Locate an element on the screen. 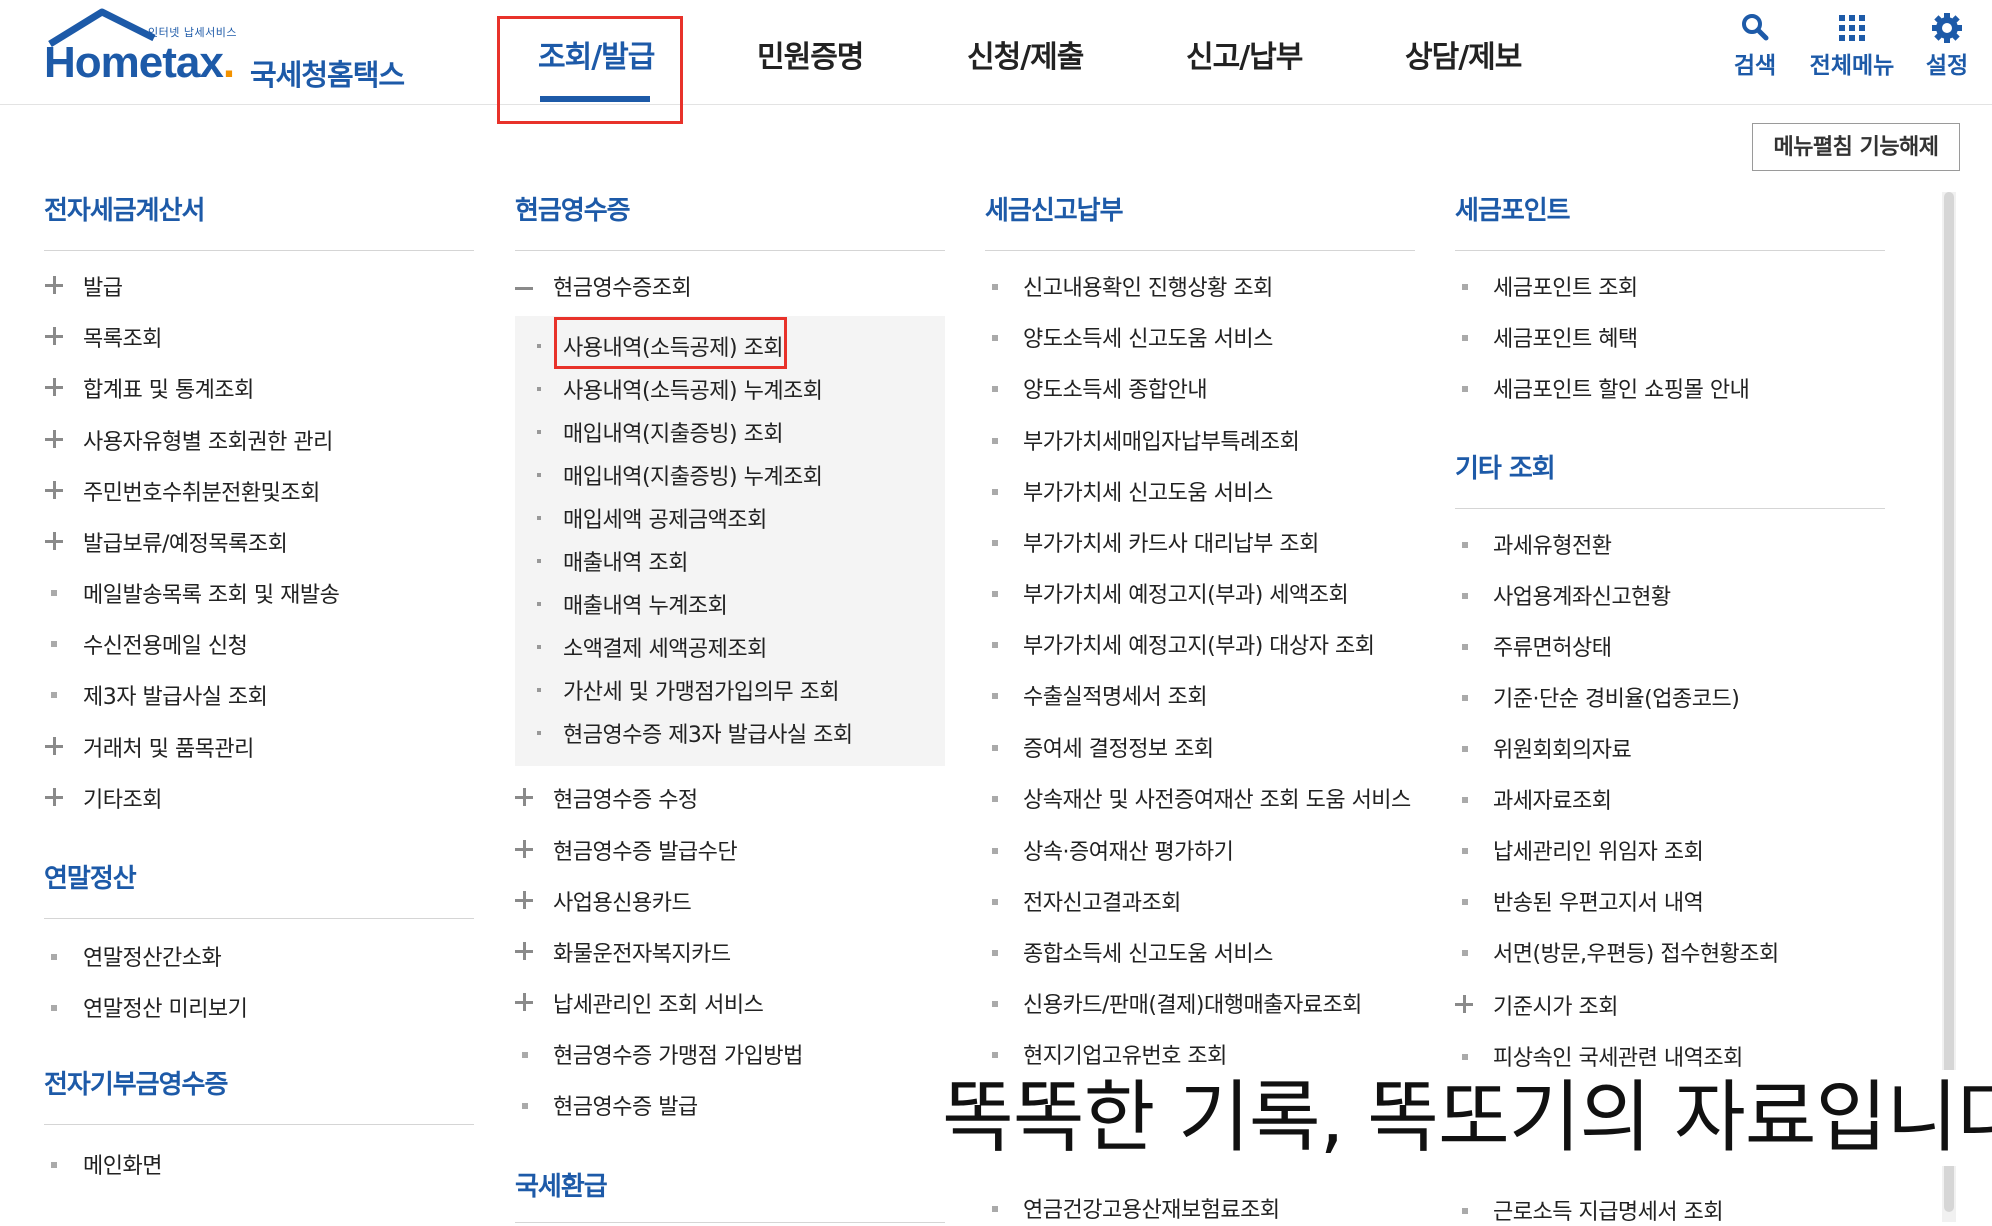  menu-item-insurance-premium: 연금건강고용산재보험료조회 is located at coordinates (1151, 1208).